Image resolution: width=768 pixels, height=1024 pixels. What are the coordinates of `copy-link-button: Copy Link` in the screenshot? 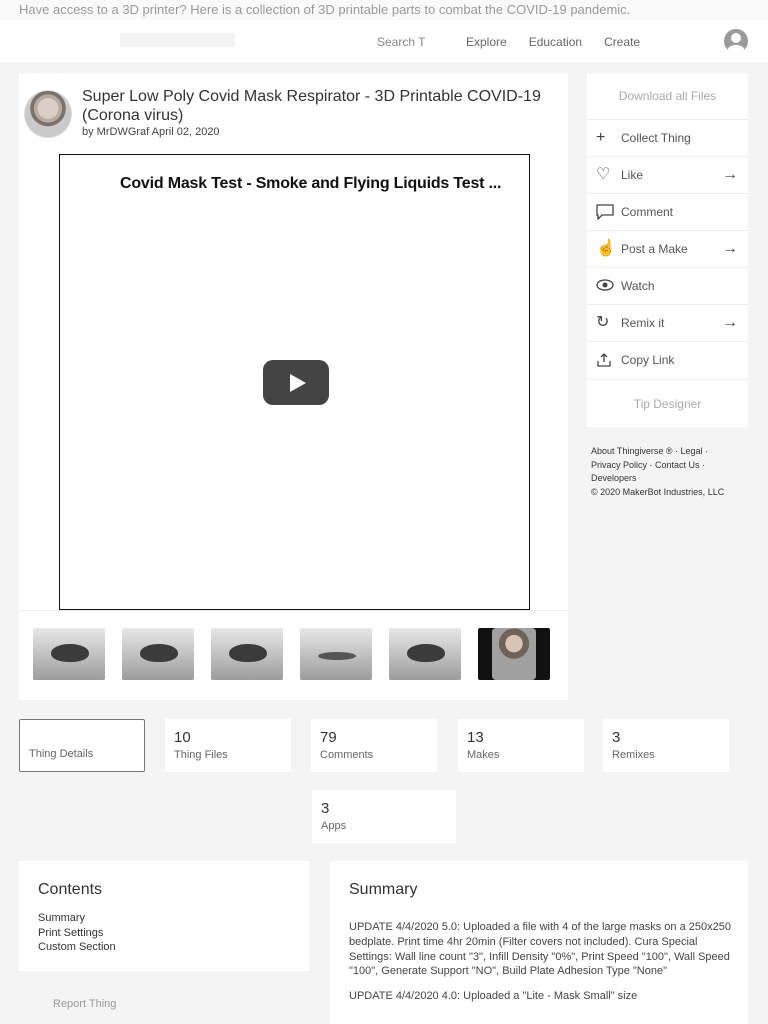 It's located at (667, 359).